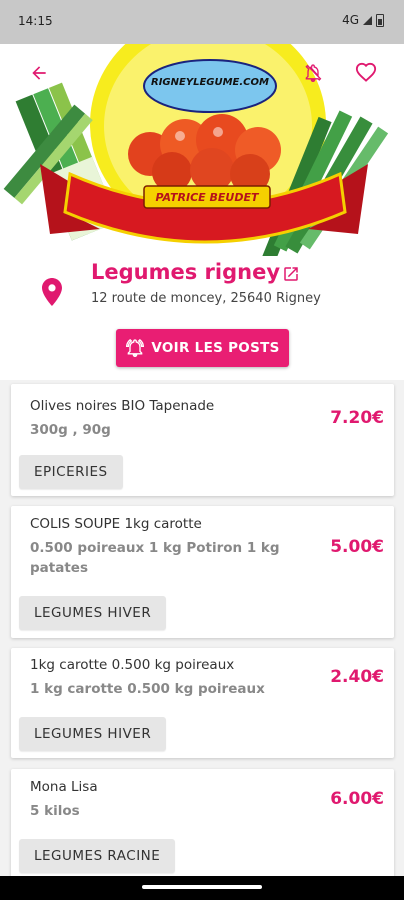 The height and width of the screenshot is (900, 404). What do you see at coordinates (64, 787) in the screenshot?
I see `product-title: Mona Lisa` at bounding box center [64, 787].